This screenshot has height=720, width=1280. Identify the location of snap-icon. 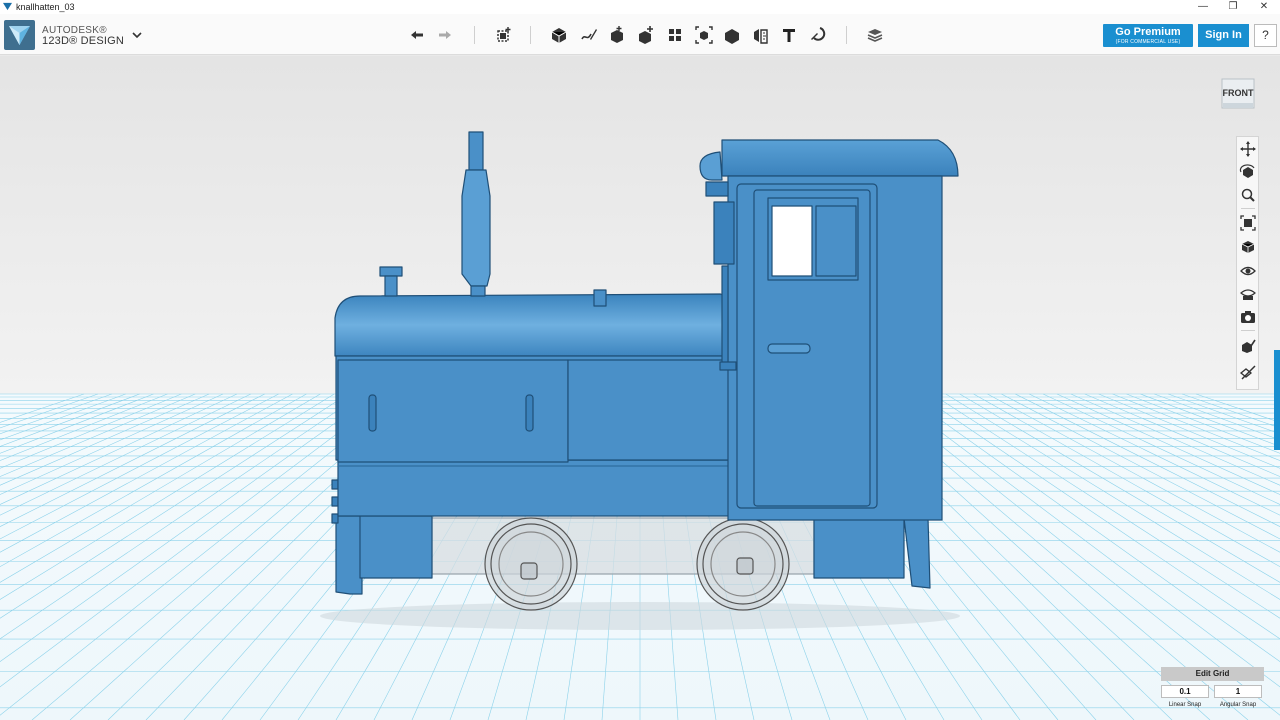
(818, 35).